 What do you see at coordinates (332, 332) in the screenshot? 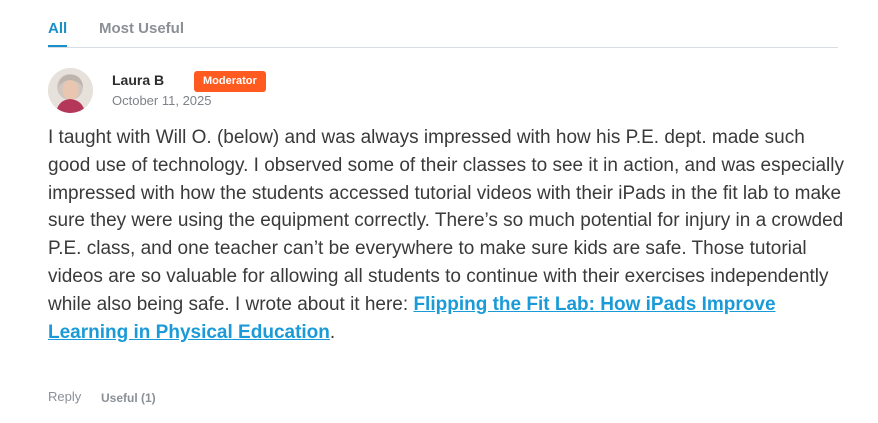
I see `comment-text-end: .` at bounding box center [332, 332].